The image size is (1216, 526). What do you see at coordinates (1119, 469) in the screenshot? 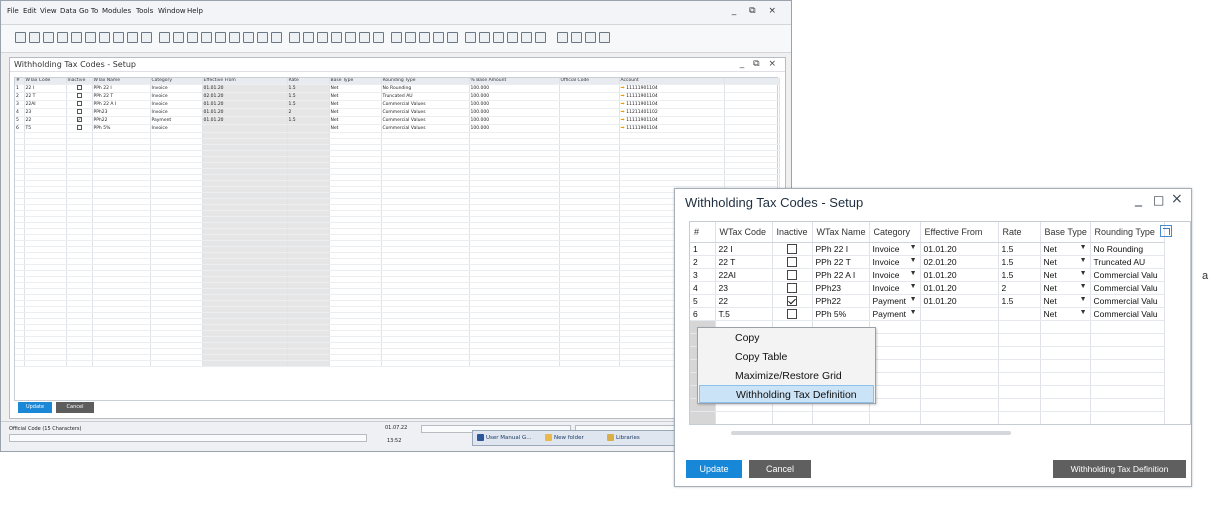
I see `withholding-tax-definition-button: Withholding Tax Definition` at bounding box center [1119, 469].